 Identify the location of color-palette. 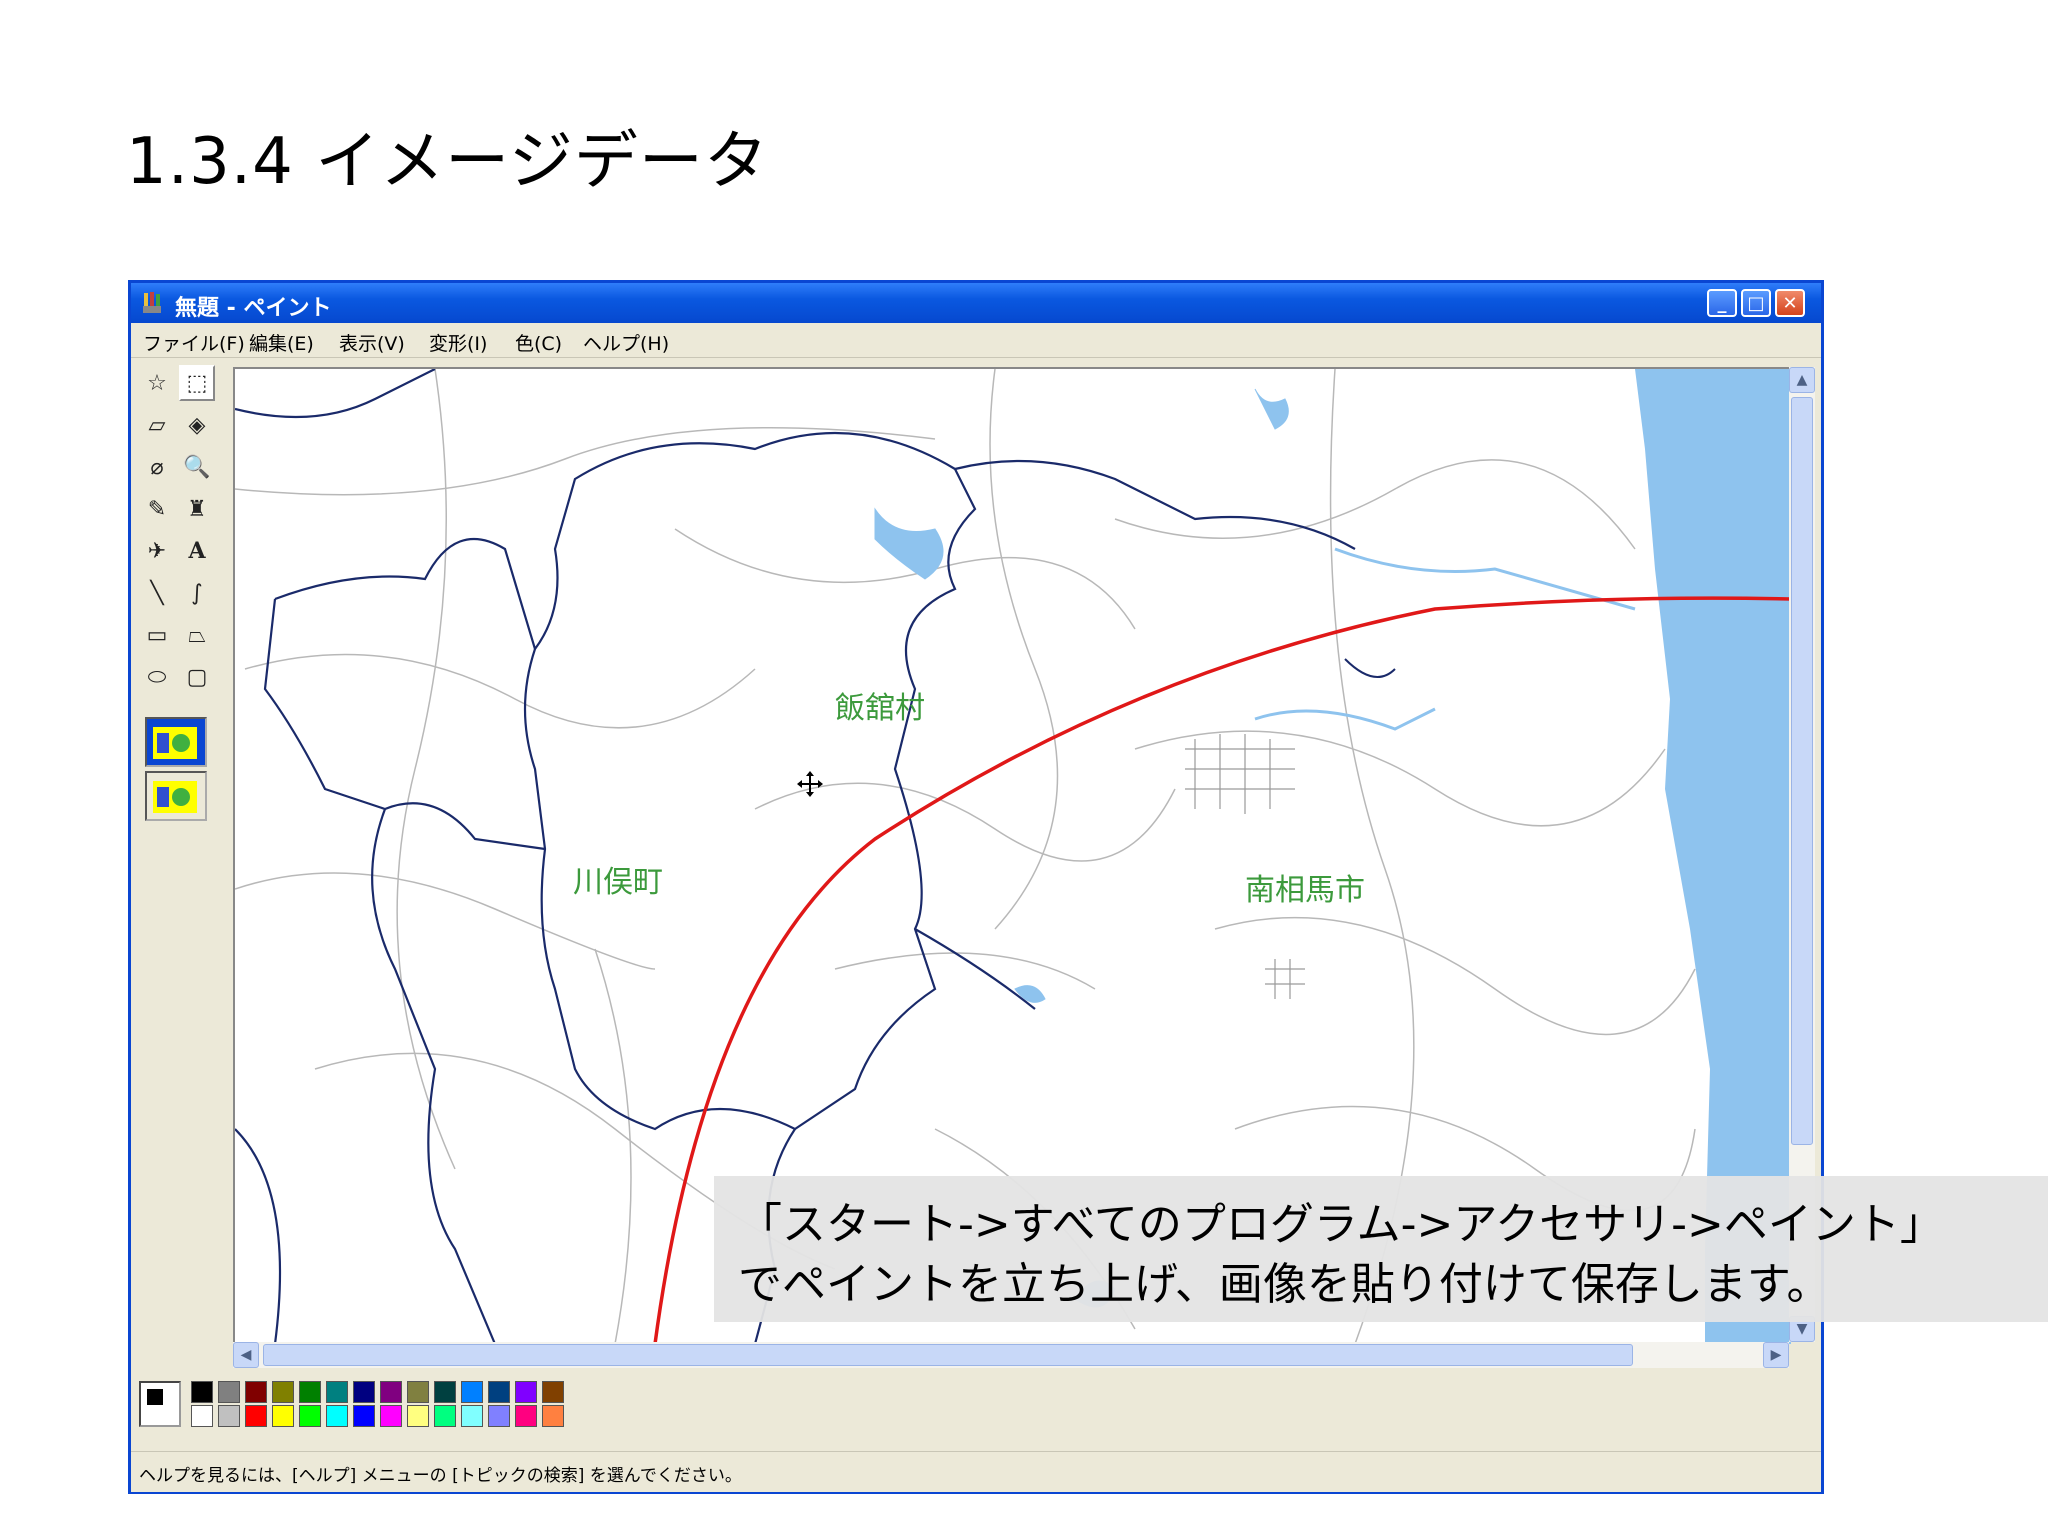
(435, 1408).